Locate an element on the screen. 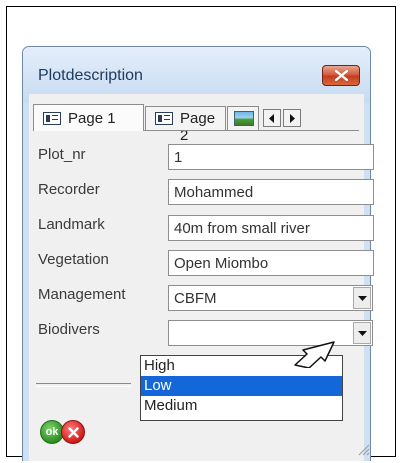  resize-grip-icon is located at coordinates (363, 449).